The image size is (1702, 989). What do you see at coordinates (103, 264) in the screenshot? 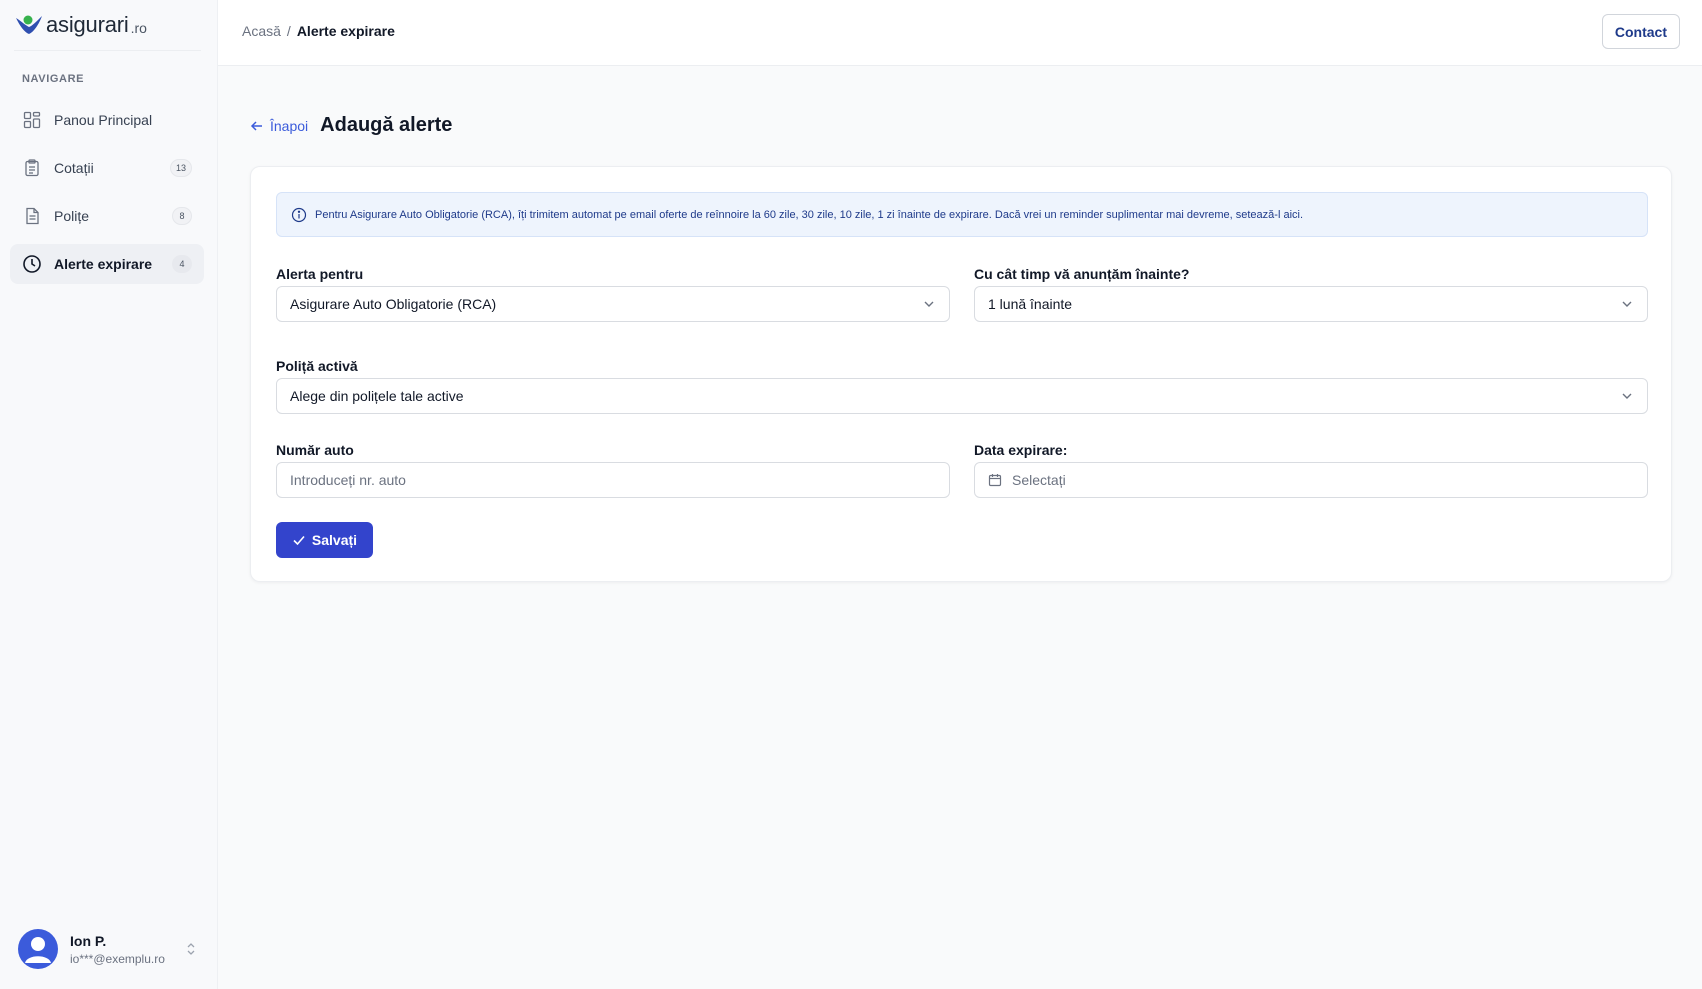
I see `sidebar-item-label: Alerte expirare` at bounding box center [103, 264].